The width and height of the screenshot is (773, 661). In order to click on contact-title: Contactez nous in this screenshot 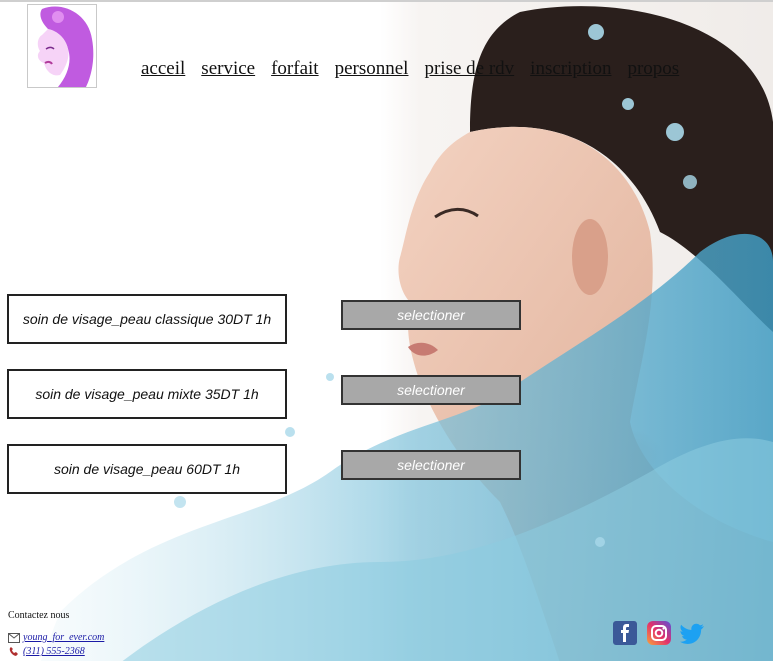, I will do `click(39, 615)`.